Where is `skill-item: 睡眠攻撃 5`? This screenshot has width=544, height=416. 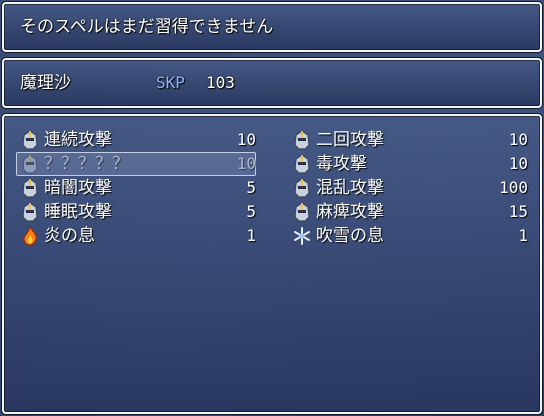 skill-item: 睡眠攻撃 5 is located at coordinates (138, 212).